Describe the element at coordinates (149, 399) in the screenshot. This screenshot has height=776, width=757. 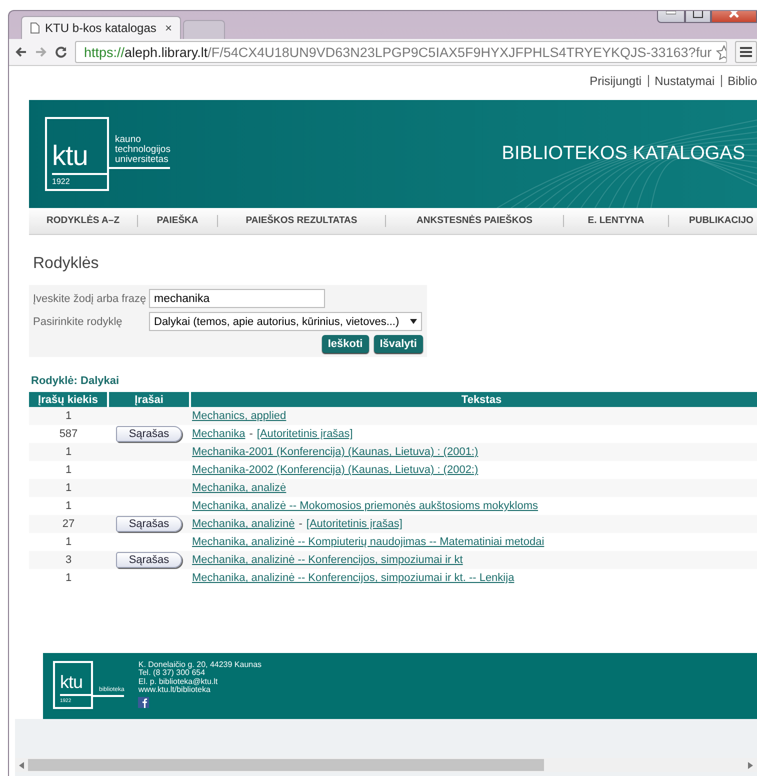
I see `column-header: Įrašai` at that location.